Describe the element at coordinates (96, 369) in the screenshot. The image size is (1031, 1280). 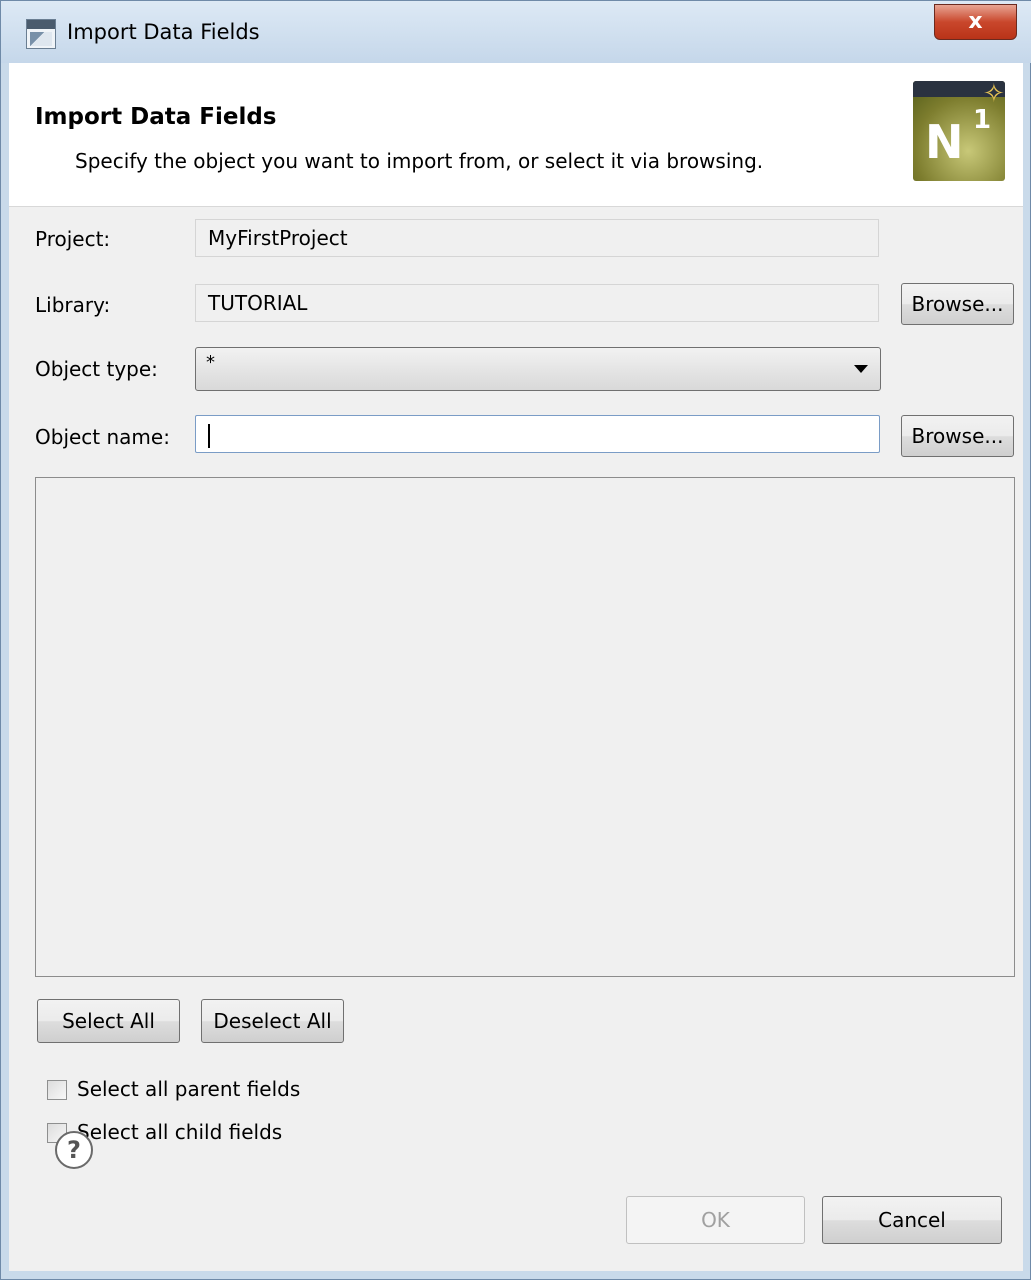
I see `object-type-label: Object type:` at that location.